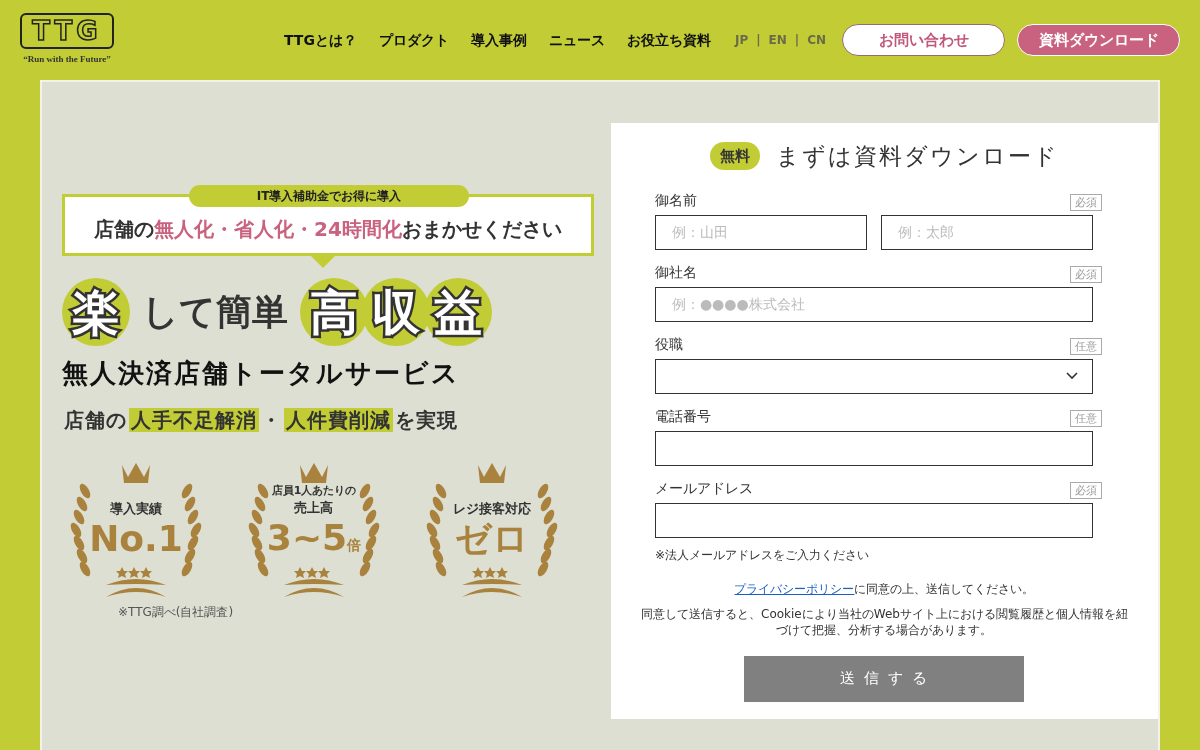 Image resolution: width=1200 pixels, height=750 pixels. Describe the element at coordinates (986, 232) in the screenshot. I see `input-field: 例：太郎` at that location.